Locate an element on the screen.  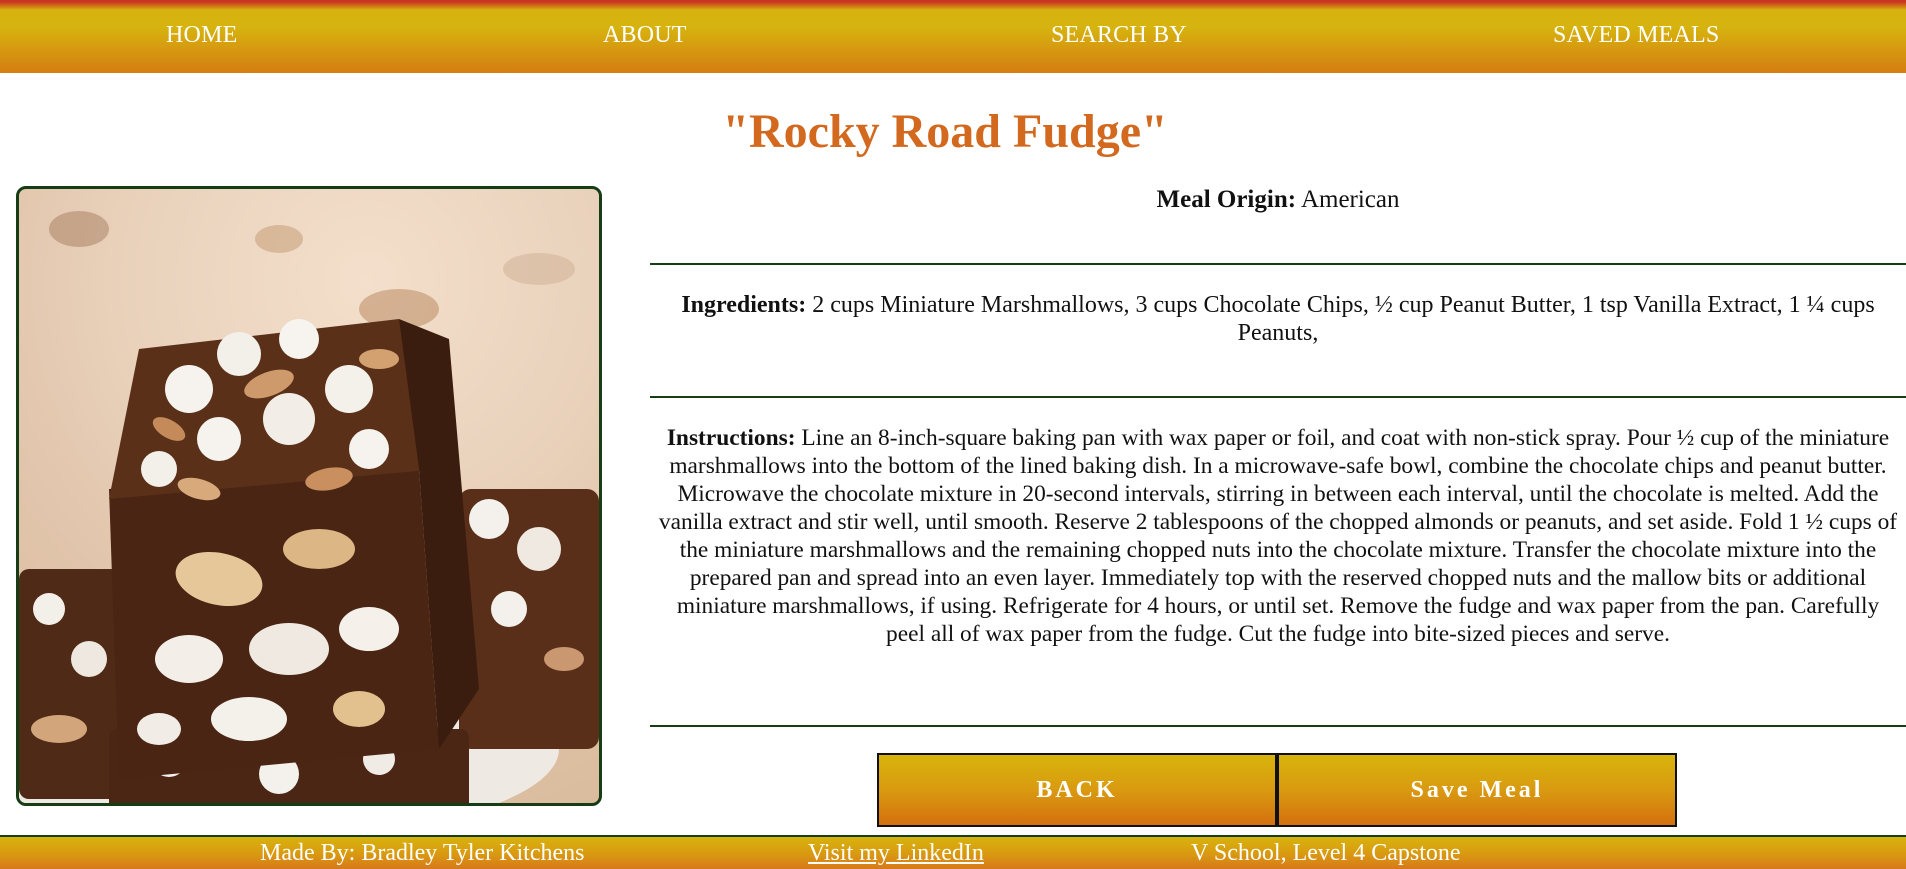
ingredients-label: Ingredients: is located at coordinates (744, 305).